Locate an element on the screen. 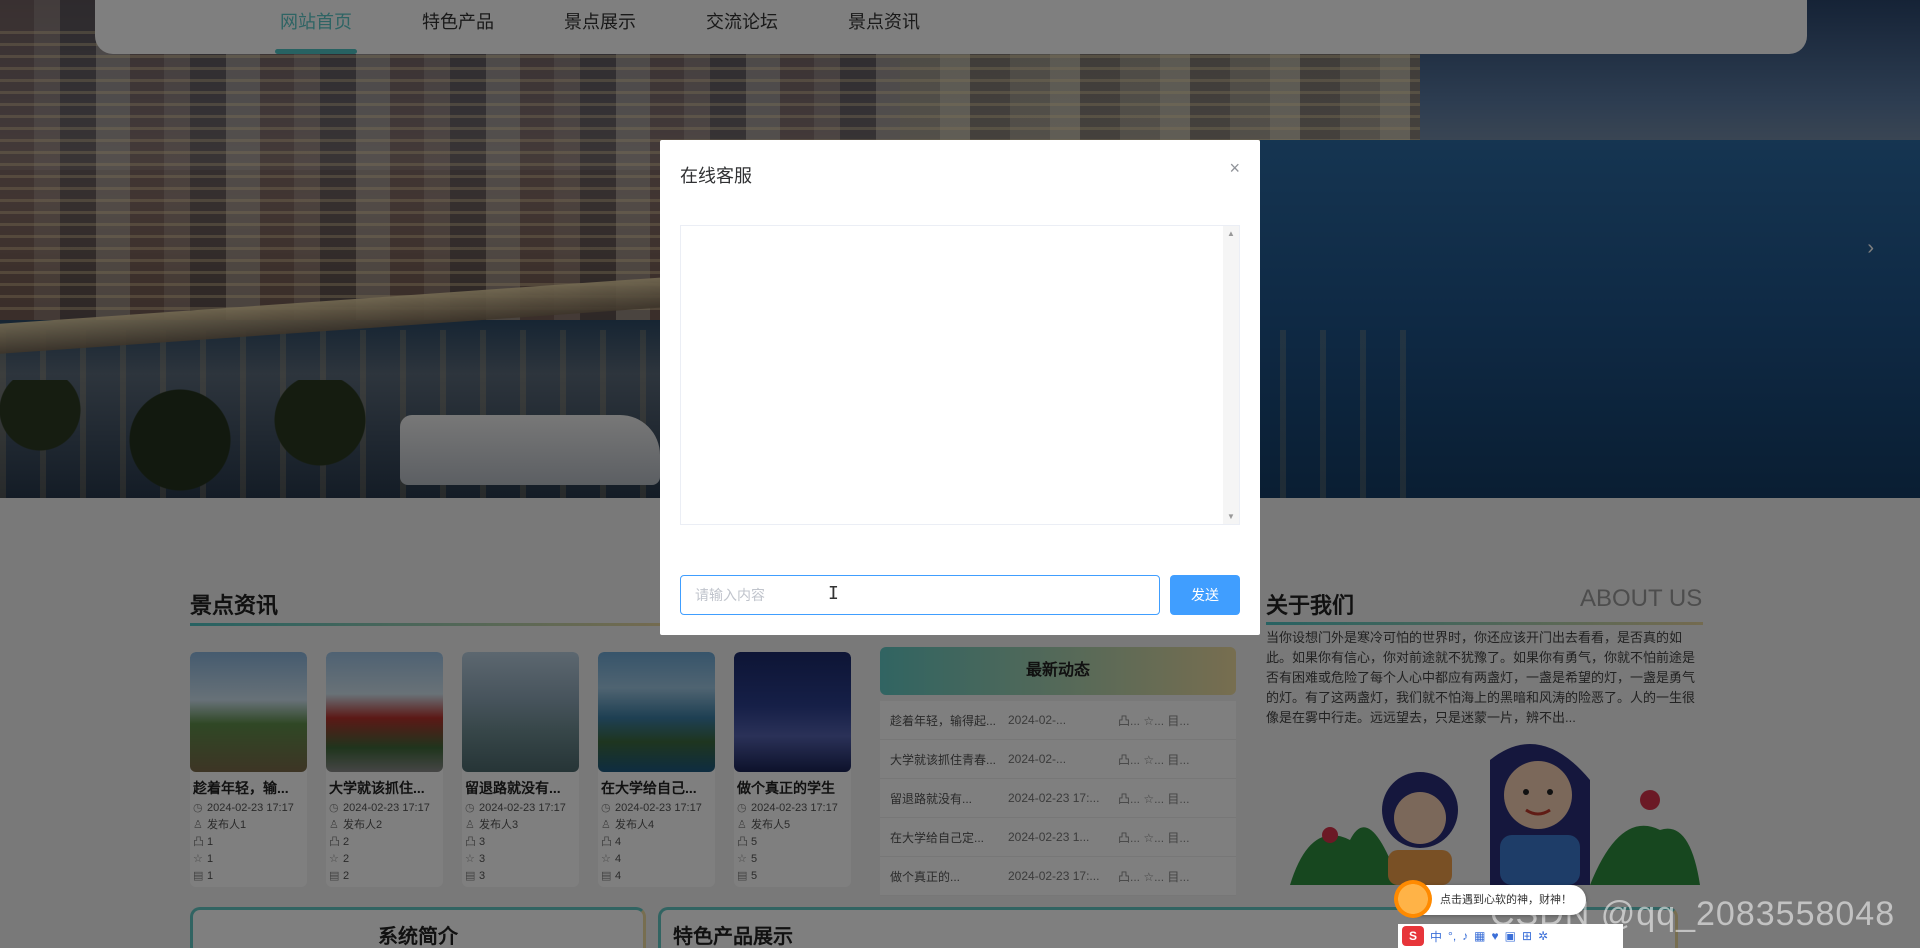 This screenshot has width=1920, height=948. text-cursor-icon: I is located at coordinates (833, 593).